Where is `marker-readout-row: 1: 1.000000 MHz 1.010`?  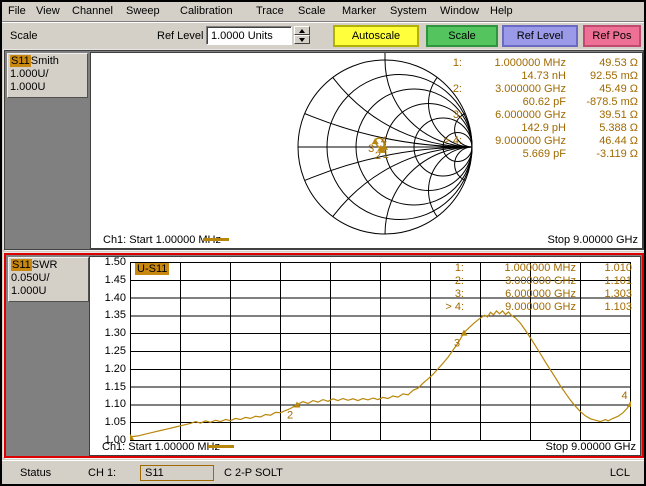
marker-readout-row: 1: 1.000000 MHz 1.010 is located at coordinates (543, 268).